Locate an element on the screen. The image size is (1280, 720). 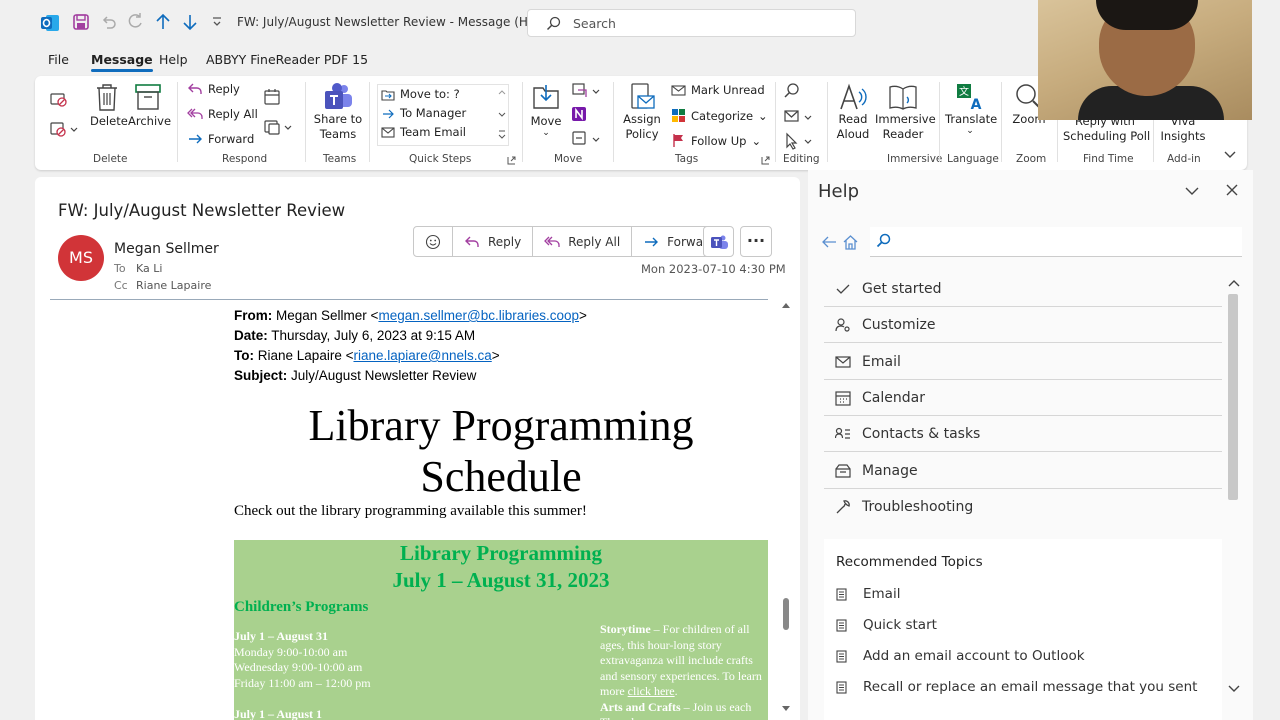
recommended-item: Quick start is located at coordinates (886, 625).